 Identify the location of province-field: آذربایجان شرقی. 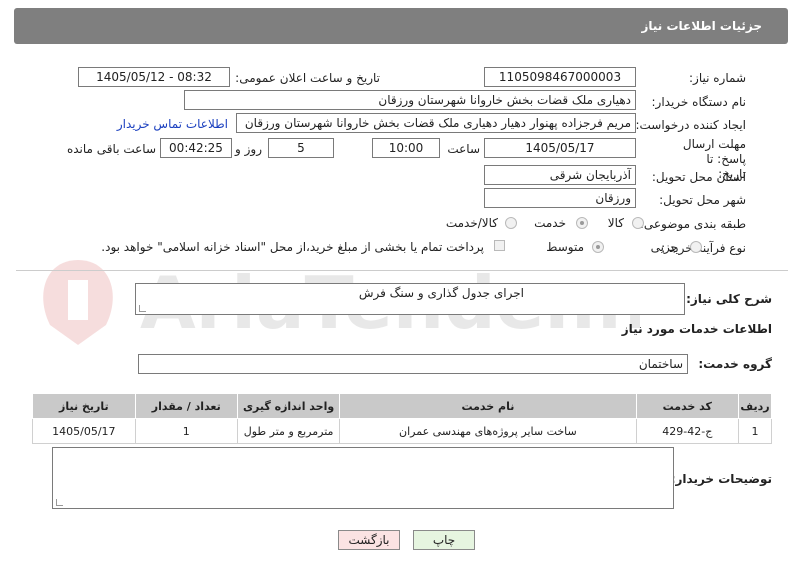
(560, 175).